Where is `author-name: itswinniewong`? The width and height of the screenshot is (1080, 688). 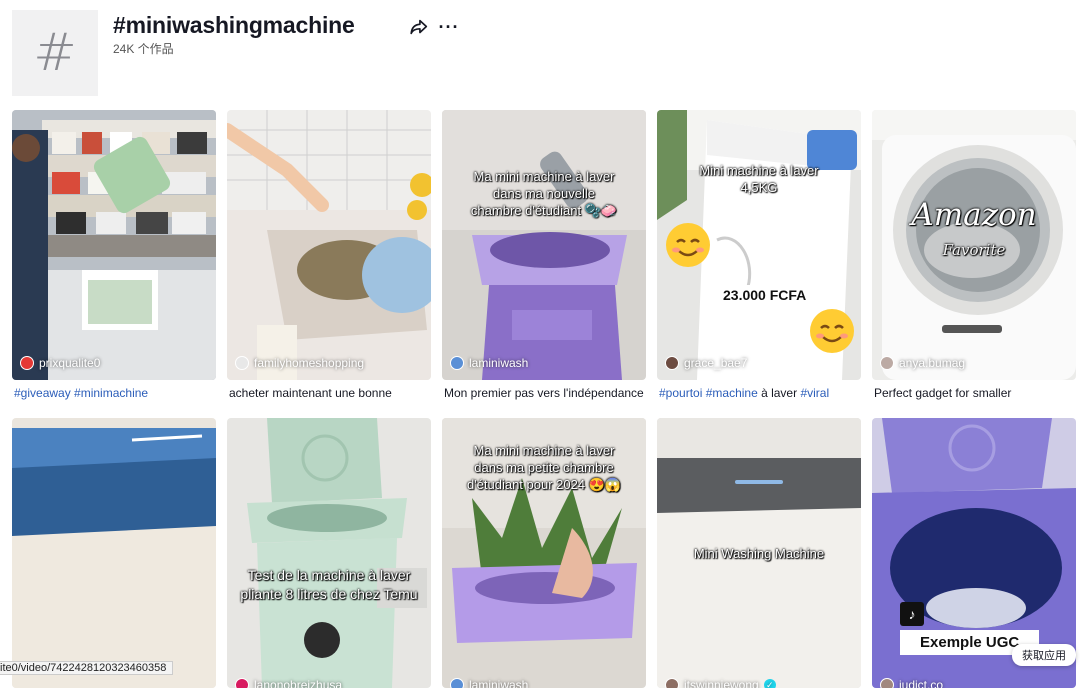
author-name: itswinniewong is located at coordinates (721, 683).